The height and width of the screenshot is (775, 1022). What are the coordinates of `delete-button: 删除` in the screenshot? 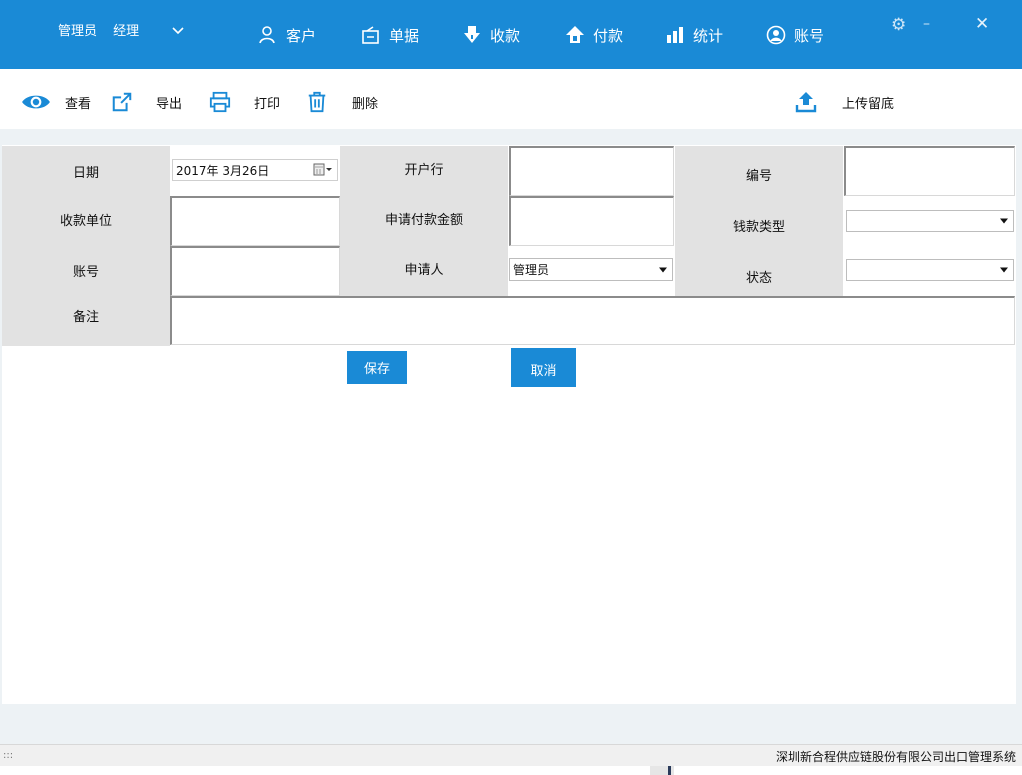 It's located at (342, 102).